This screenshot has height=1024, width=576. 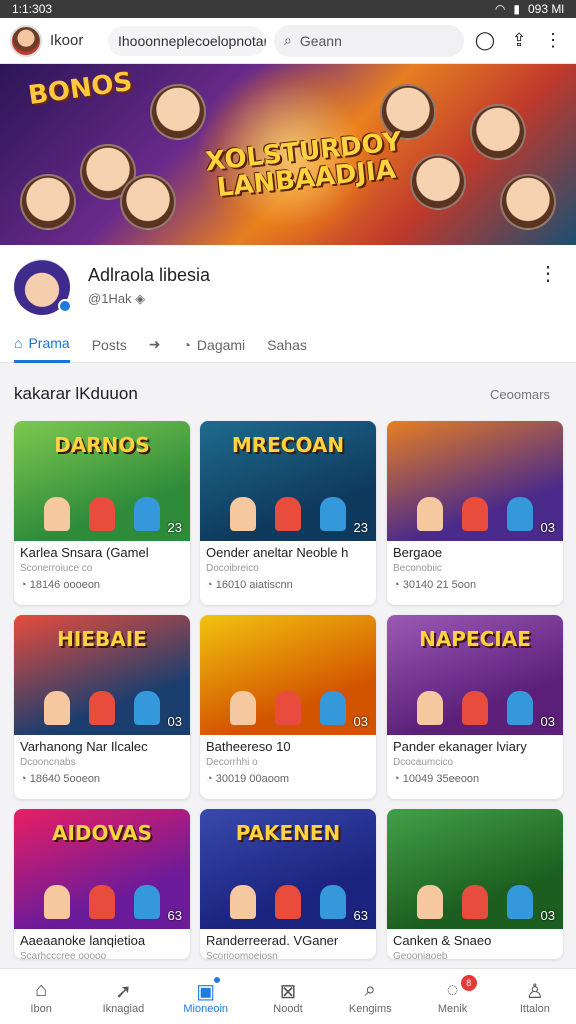 What do you see at coordinates (232, 762) in the screenshot?
I see `card-subtitle: Decorrhhi o` at bounding box center [232, 762].